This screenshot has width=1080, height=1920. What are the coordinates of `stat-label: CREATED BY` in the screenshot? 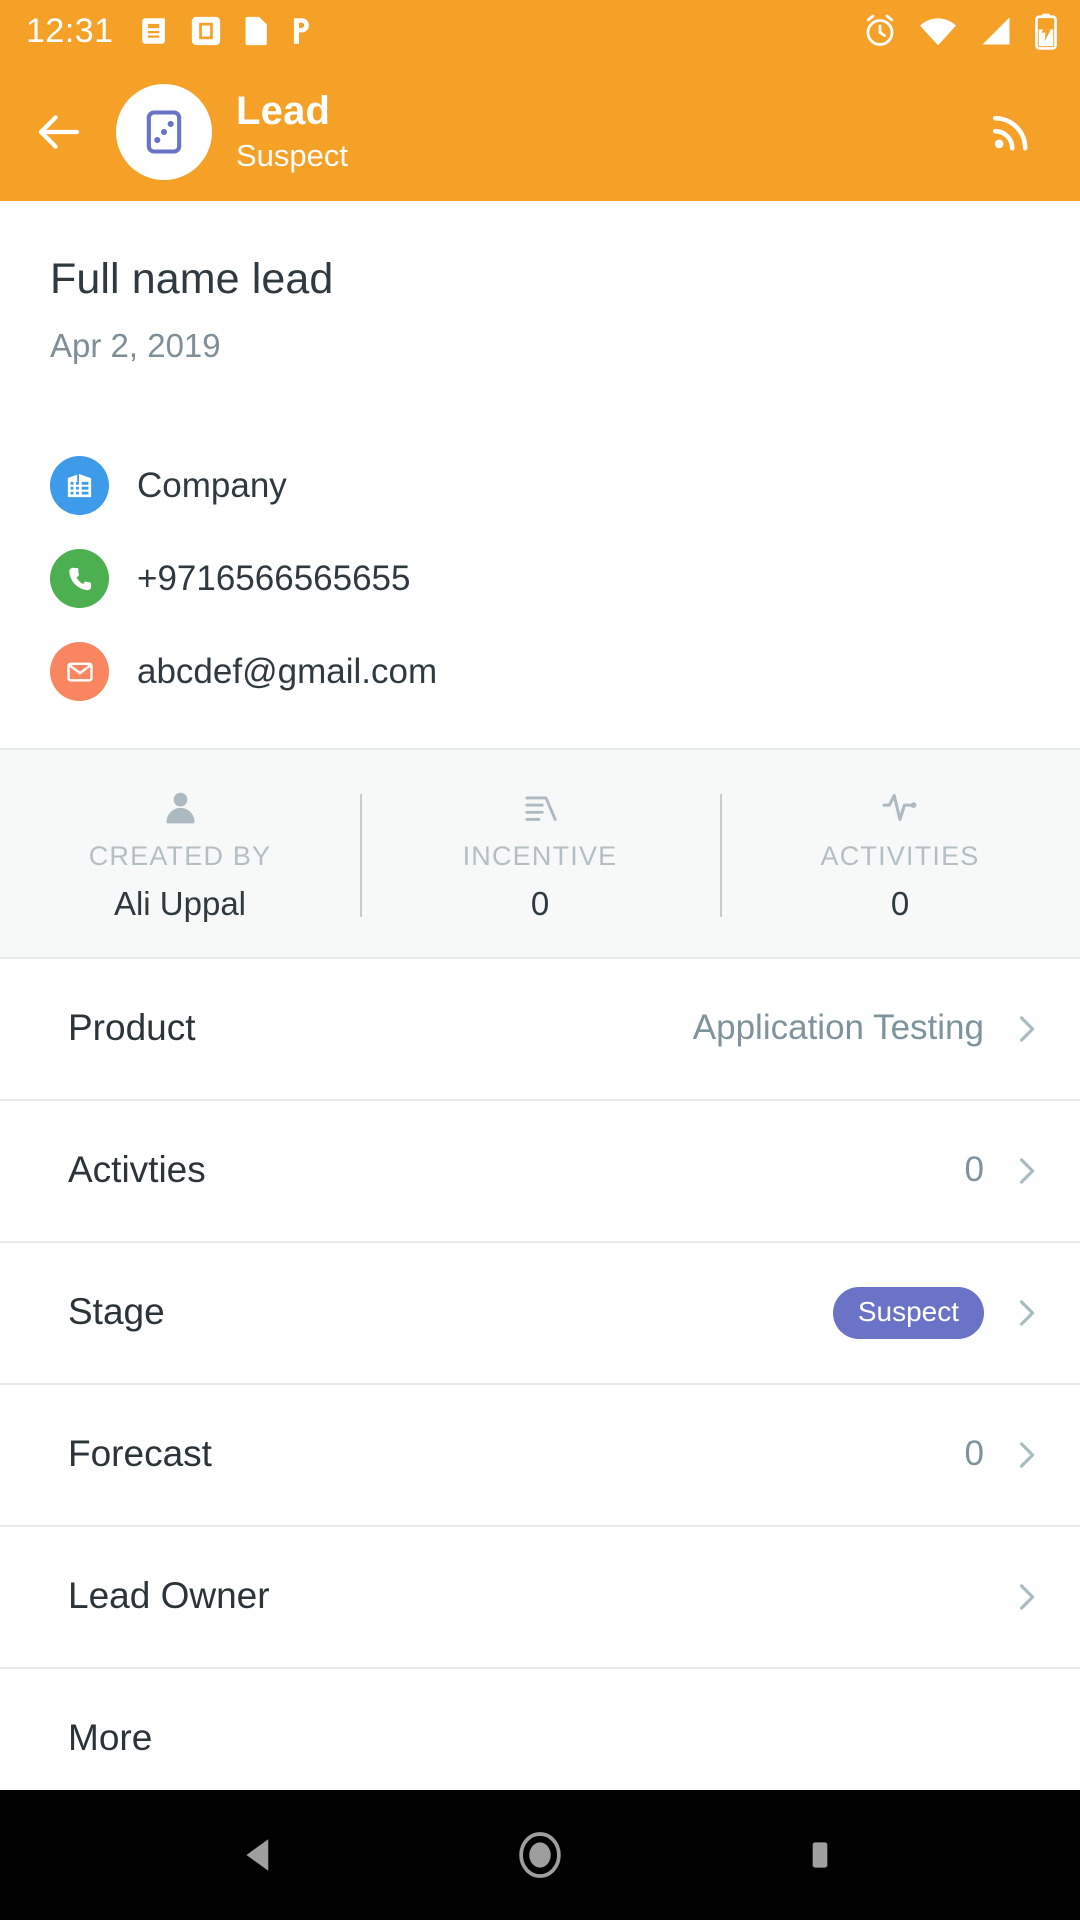 It's located at (180, 856).